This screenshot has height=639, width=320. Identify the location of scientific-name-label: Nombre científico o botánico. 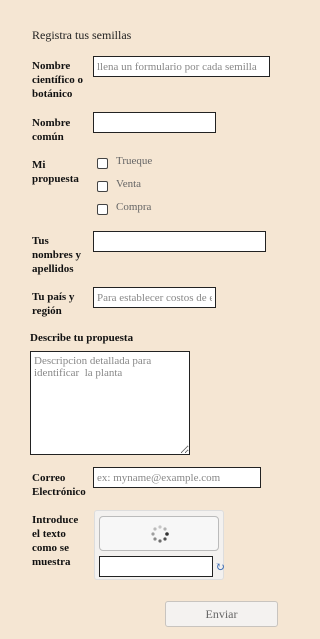
(58, 80).